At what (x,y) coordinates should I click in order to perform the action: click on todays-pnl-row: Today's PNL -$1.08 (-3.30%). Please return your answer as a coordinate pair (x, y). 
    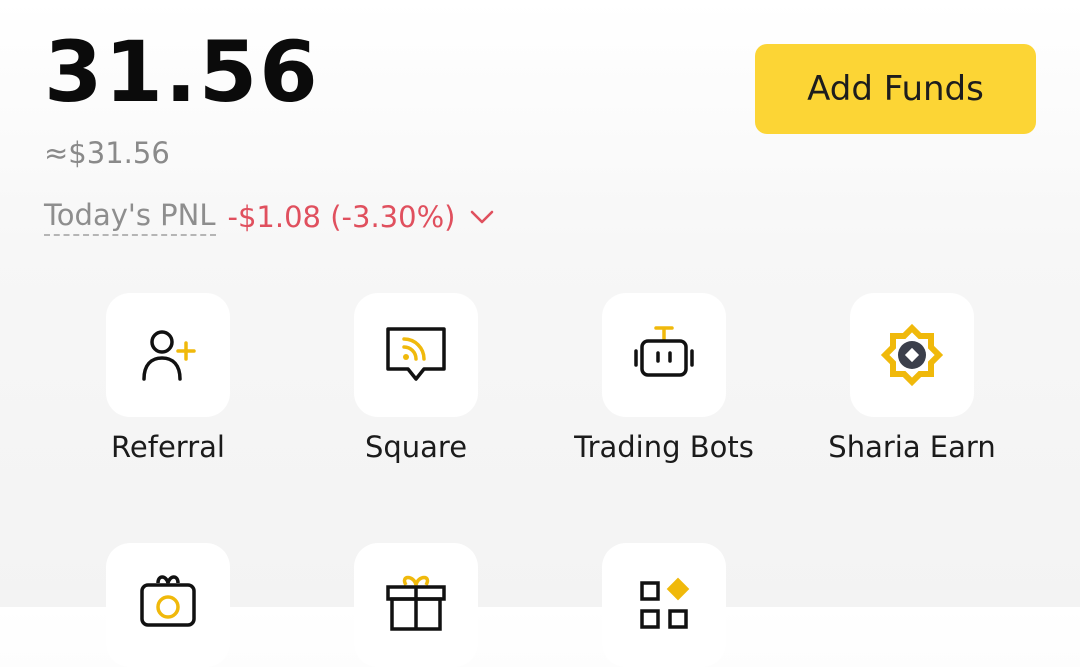
    Looking at the image, I should click on (269, 217).